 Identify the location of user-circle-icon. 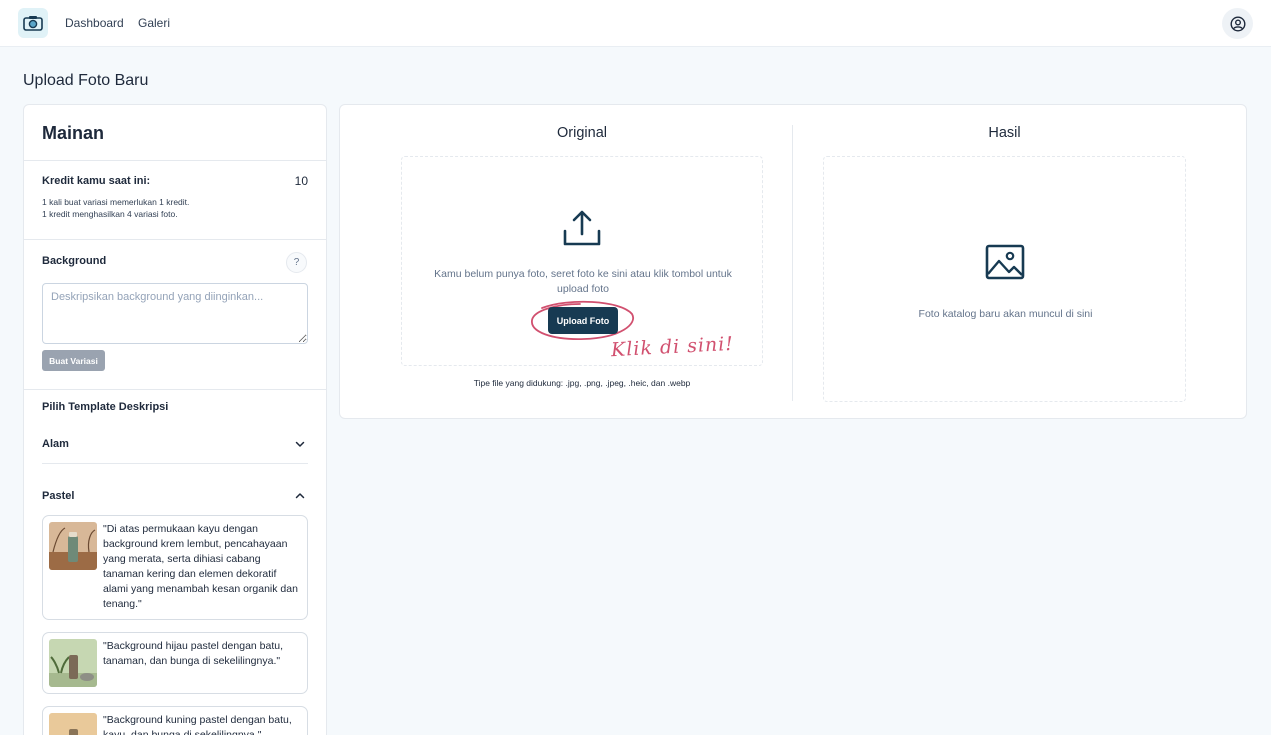
(1237, 23).